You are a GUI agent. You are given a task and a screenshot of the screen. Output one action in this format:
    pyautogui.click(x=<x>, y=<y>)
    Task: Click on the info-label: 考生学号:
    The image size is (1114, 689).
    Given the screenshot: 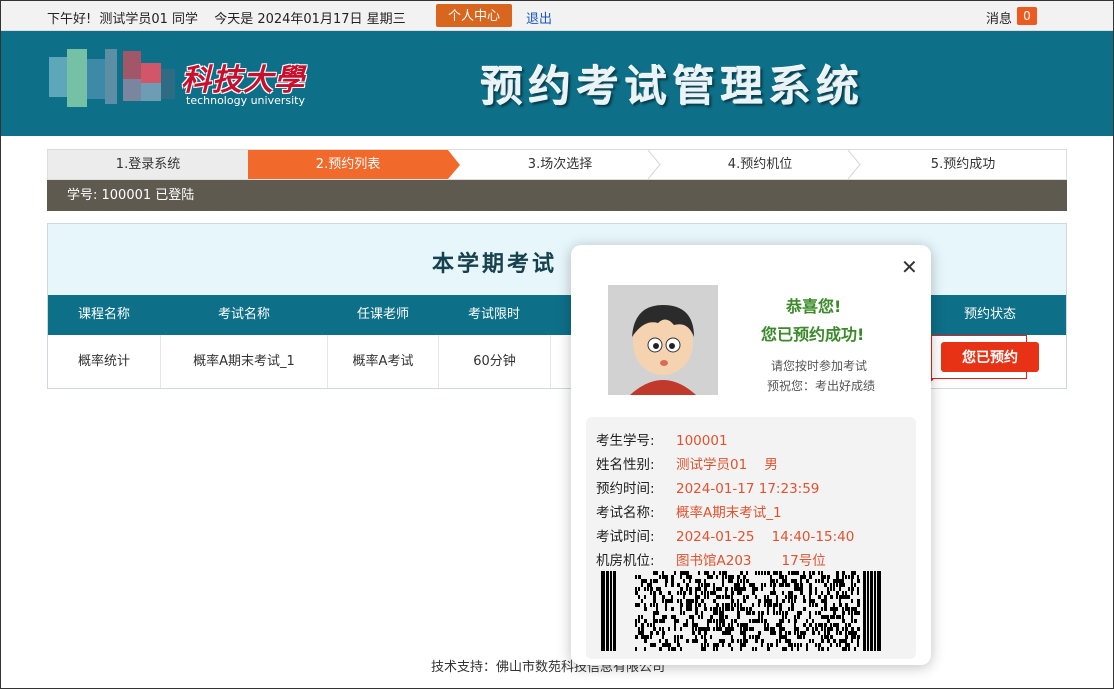 What is the action you would take?
    pyautogui.click(x=625, y=441)
    